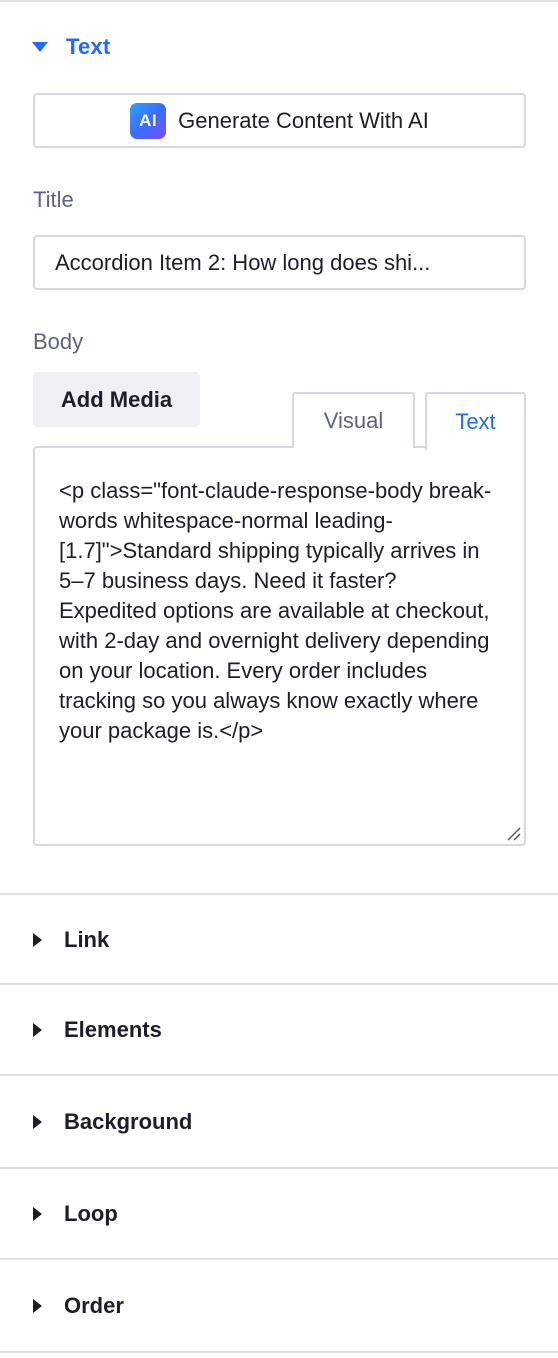  Describe the element at coordinates (148, 120) in the screenshot. I see `ai-badge-icon: AI` at that location.